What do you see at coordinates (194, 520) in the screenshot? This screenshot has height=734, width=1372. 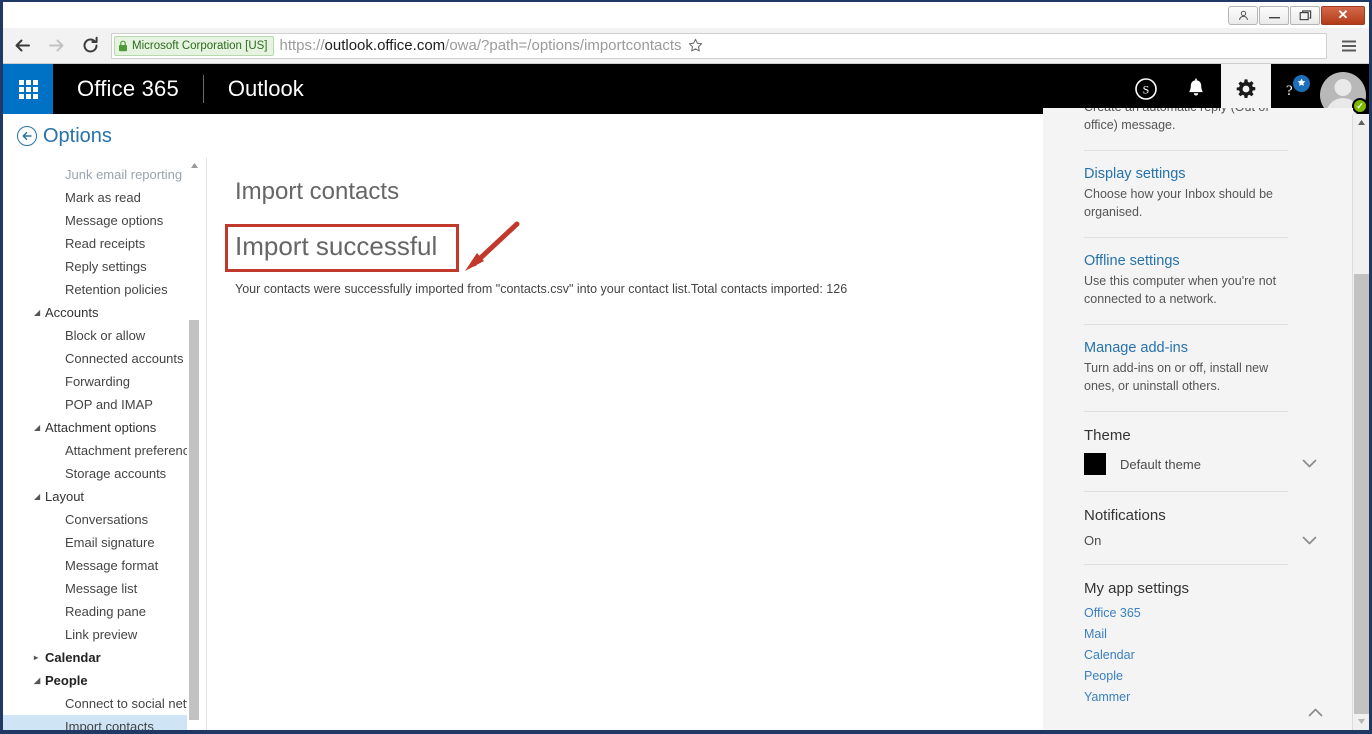 I see `sidebar-scroll-thumb` at bounding box center [194, 520].